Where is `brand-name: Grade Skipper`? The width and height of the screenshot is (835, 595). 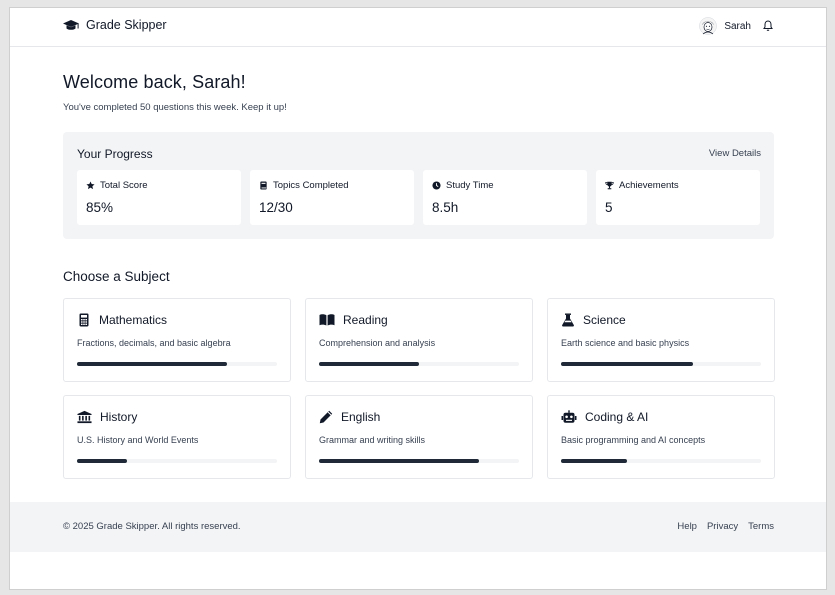 brand-name: Grade Skipper is located at coordinates (126, 25).